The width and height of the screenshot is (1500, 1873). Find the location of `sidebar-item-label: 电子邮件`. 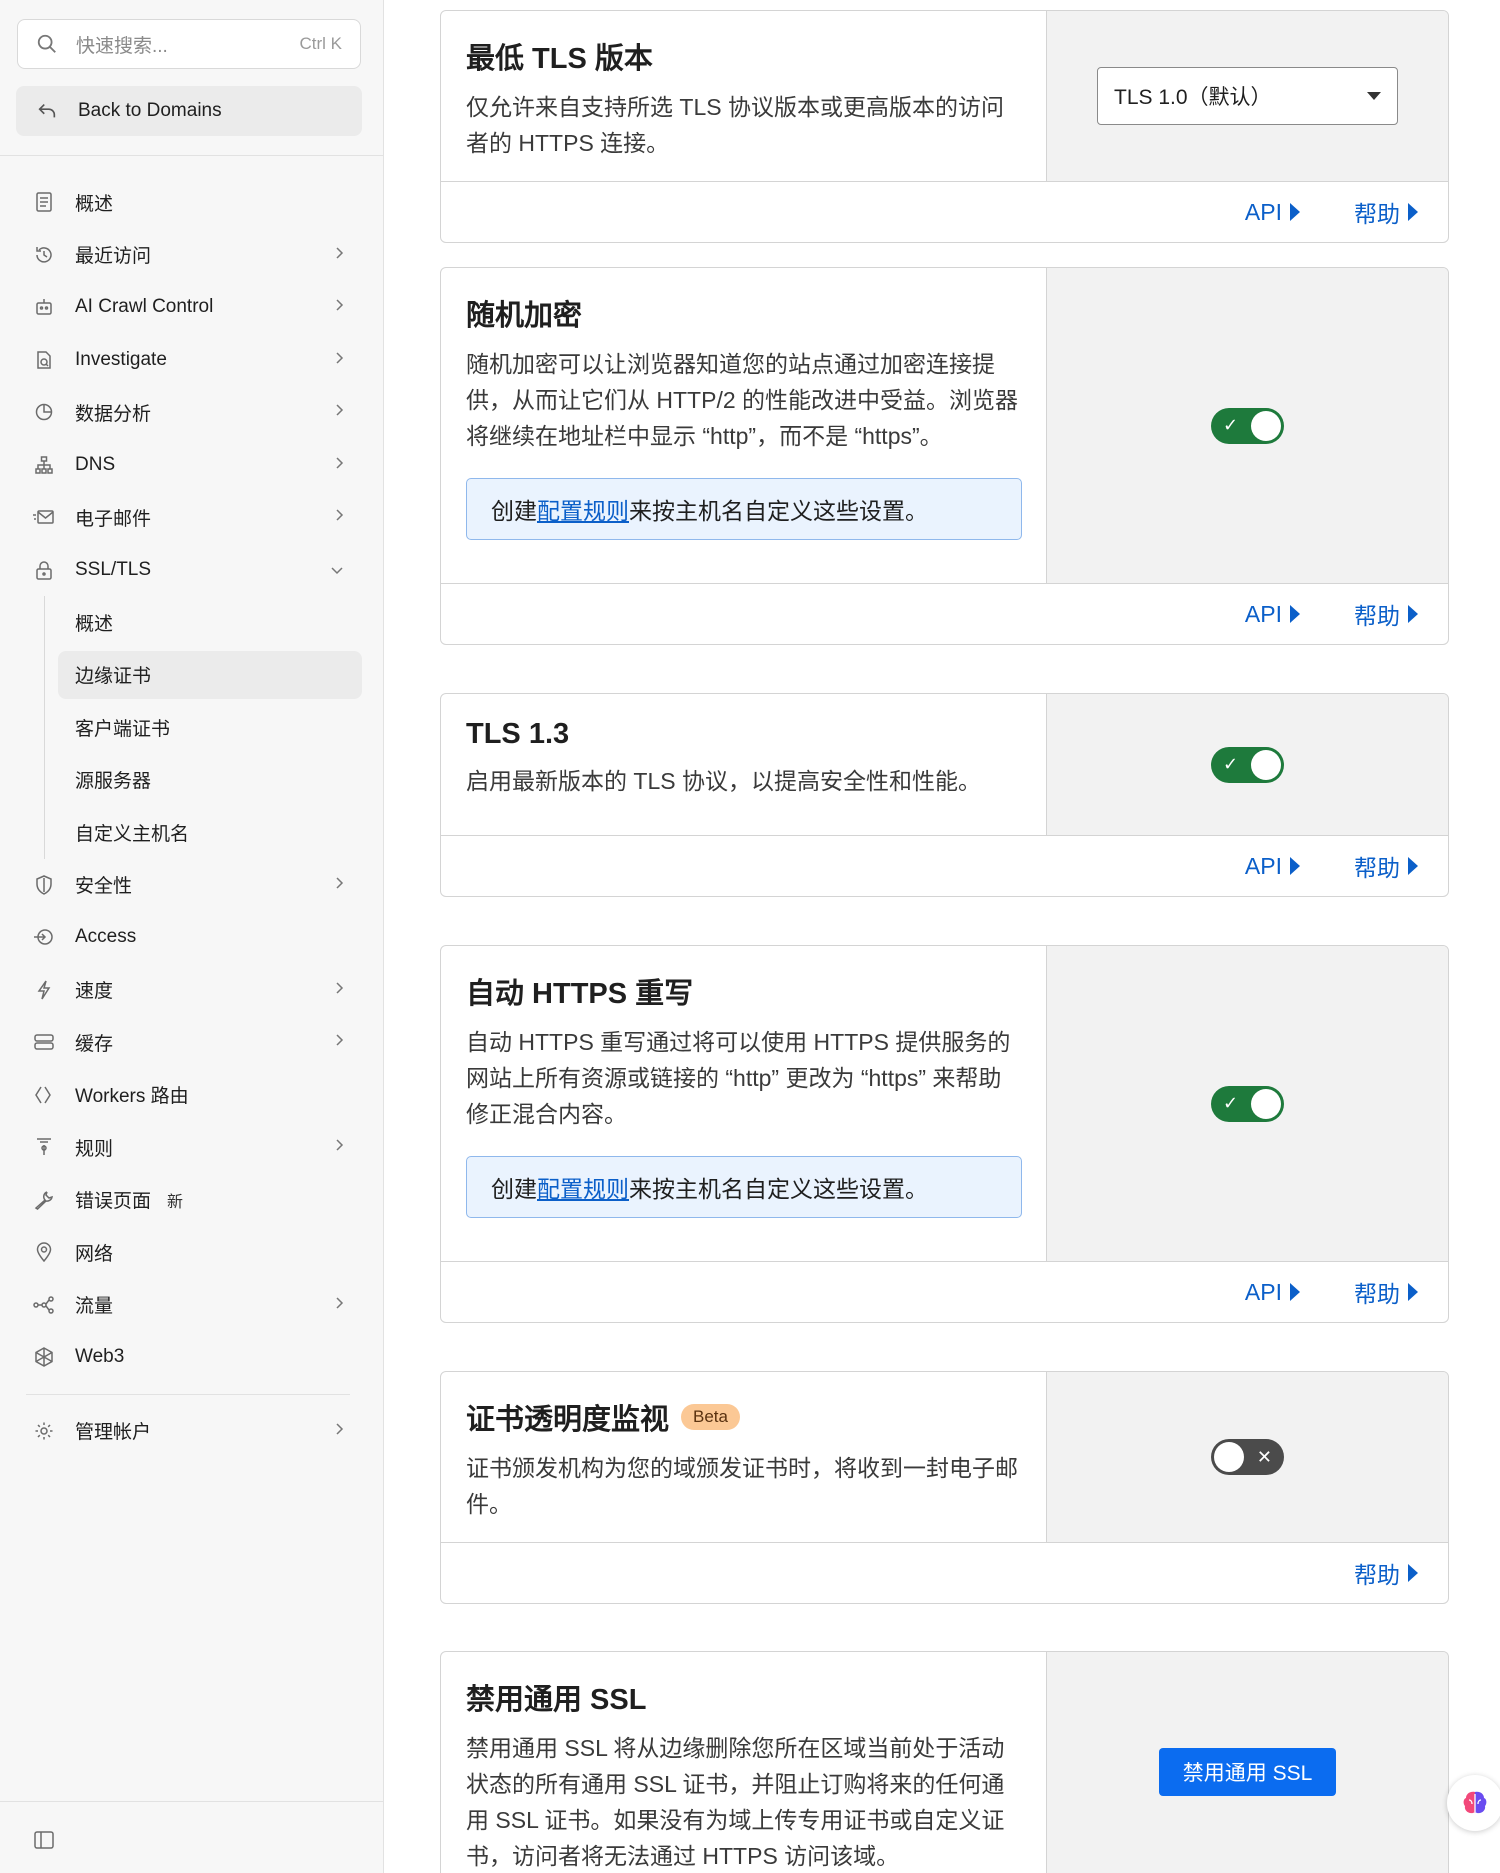

sidebar-item-label: 电子邮件 is located at coordinates (113, 519).